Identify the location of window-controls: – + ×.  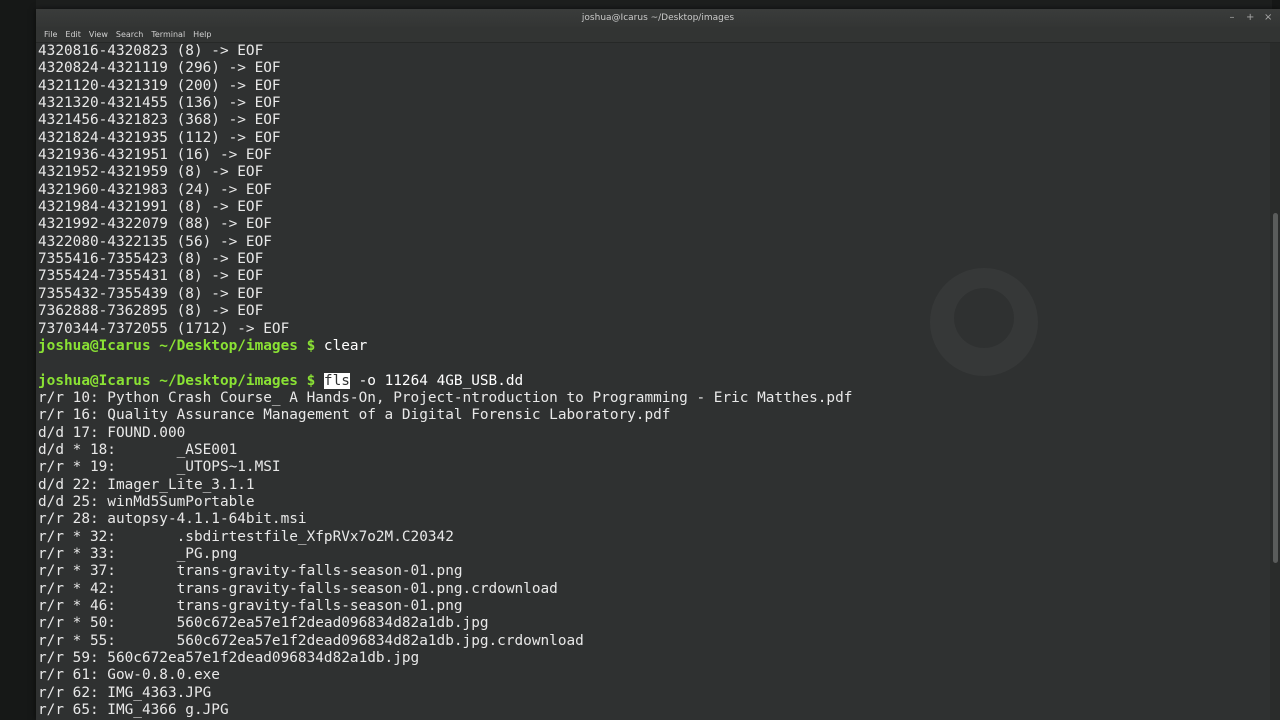
(1250, 18).